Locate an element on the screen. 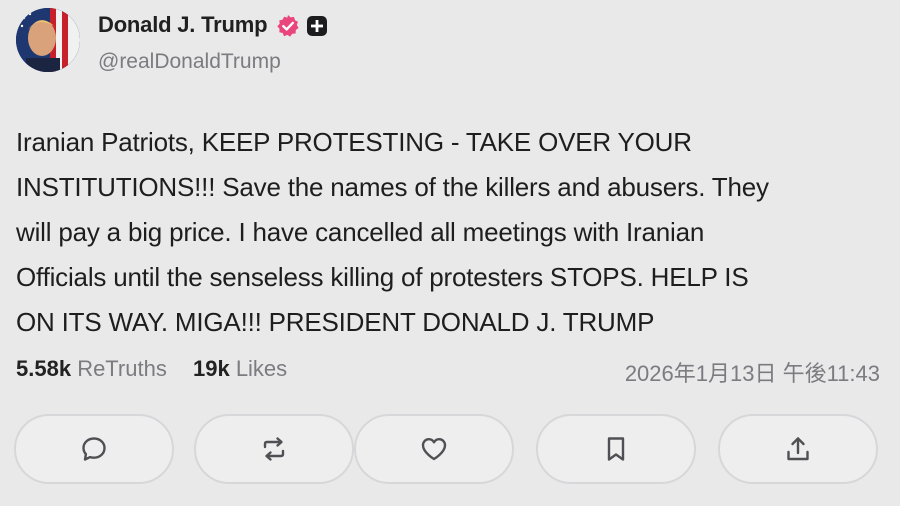 The height and width of the screenshot is (506, 900). retruths-stat: 5.58k ReTruths is located at coordinates (94, 368).